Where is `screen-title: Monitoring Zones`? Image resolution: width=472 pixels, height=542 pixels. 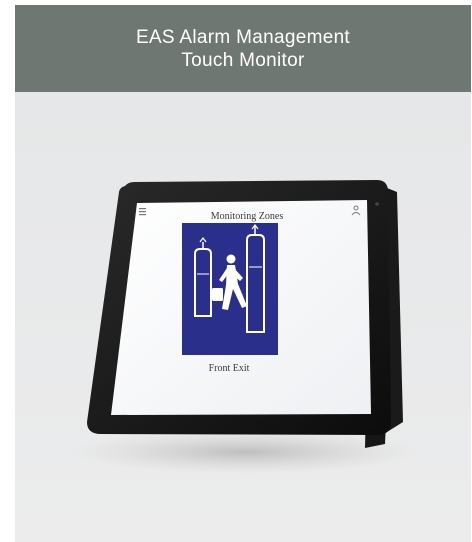 screen-title: Monitoring Zones is located at coordinates (247, 216).